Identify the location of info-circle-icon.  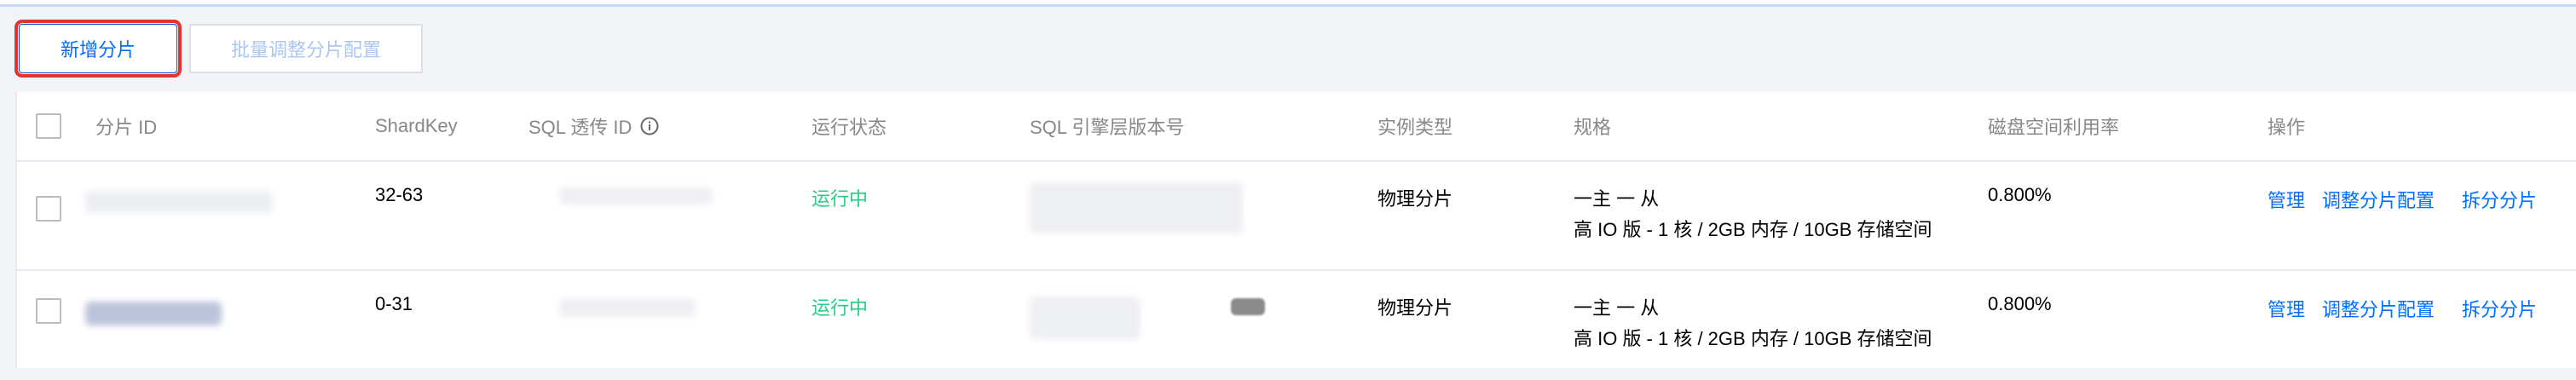
(649, 126).